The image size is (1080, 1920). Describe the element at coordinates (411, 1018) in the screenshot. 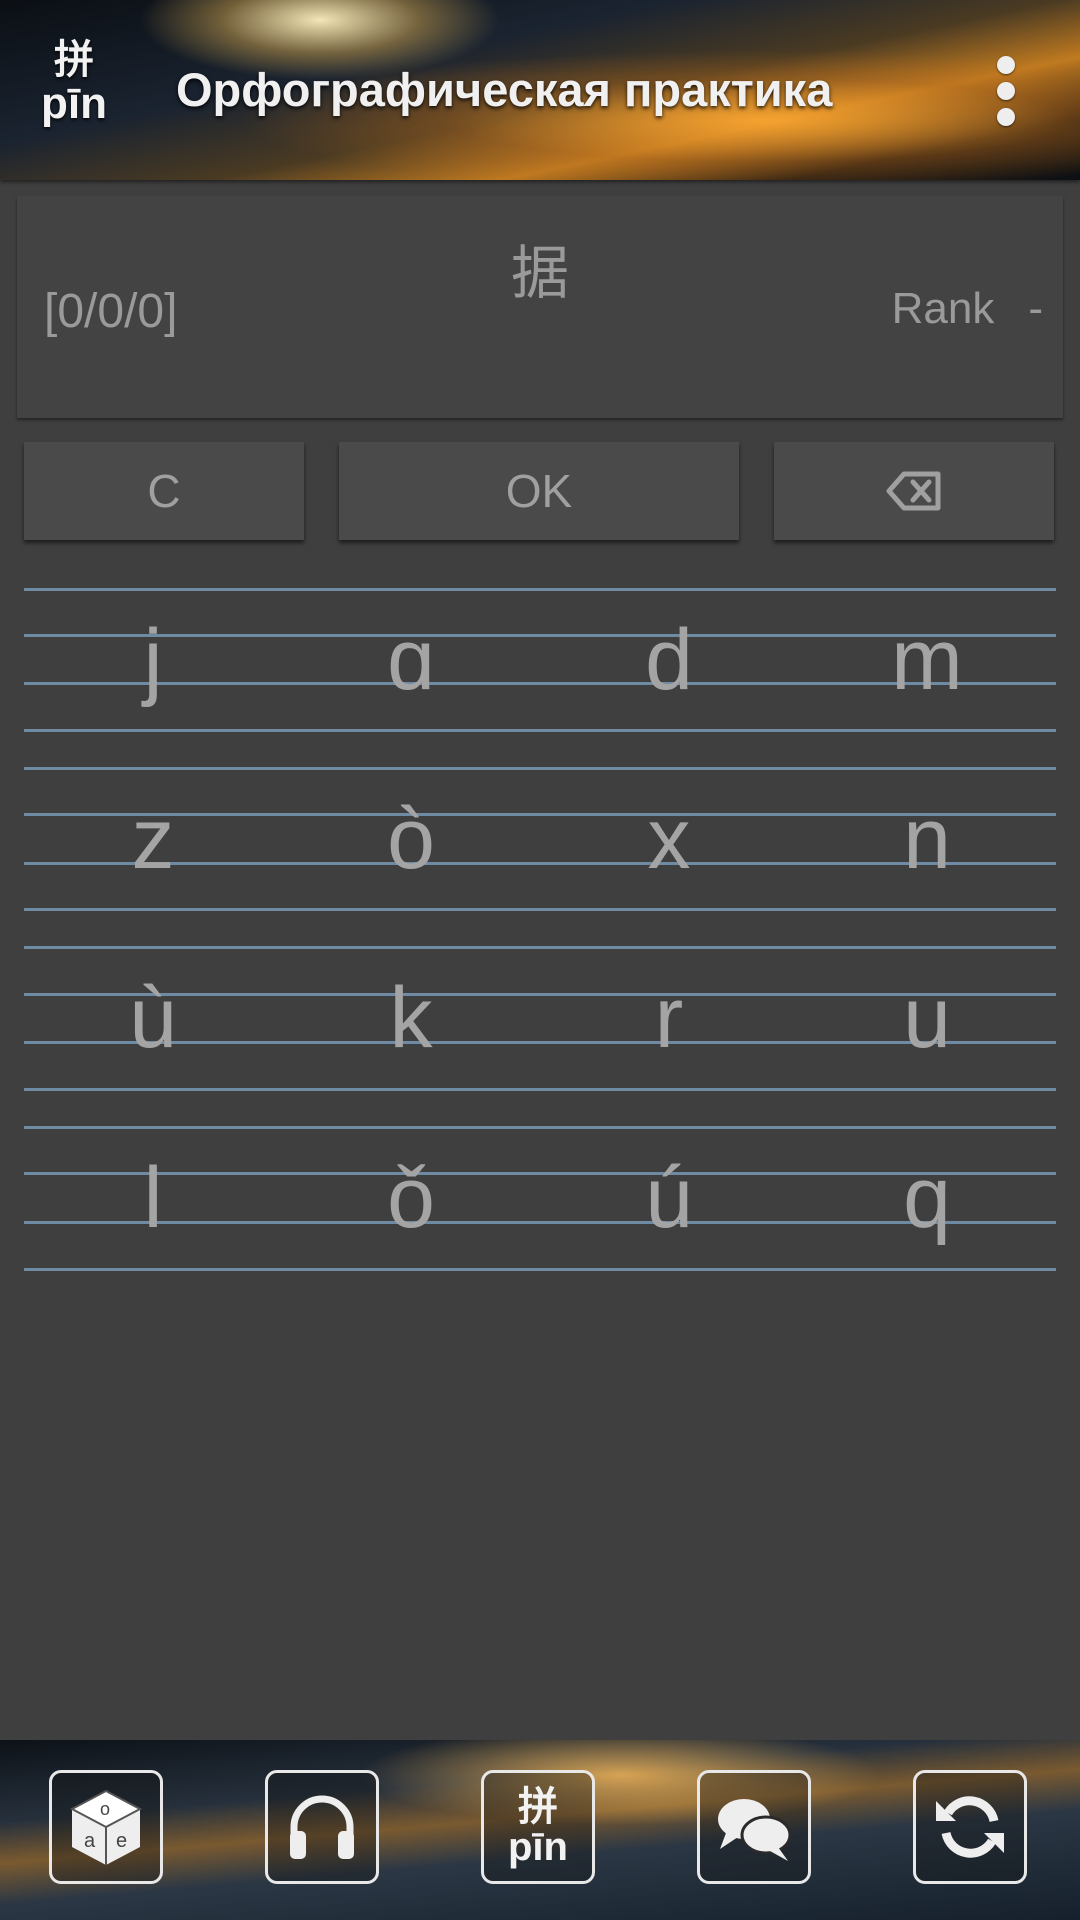

I see `key: k` at that location.